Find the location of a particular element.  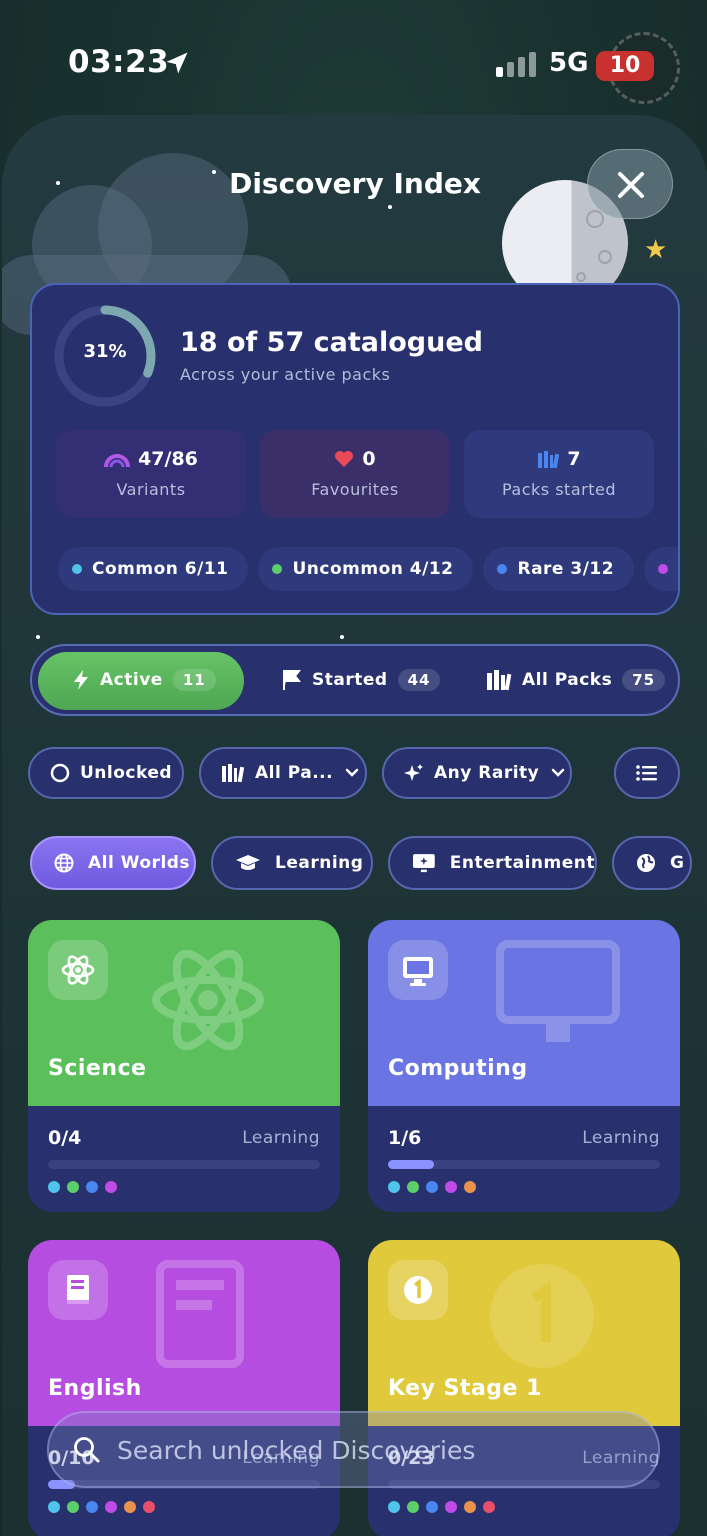

close-icon is located at coordinates (631, 185).